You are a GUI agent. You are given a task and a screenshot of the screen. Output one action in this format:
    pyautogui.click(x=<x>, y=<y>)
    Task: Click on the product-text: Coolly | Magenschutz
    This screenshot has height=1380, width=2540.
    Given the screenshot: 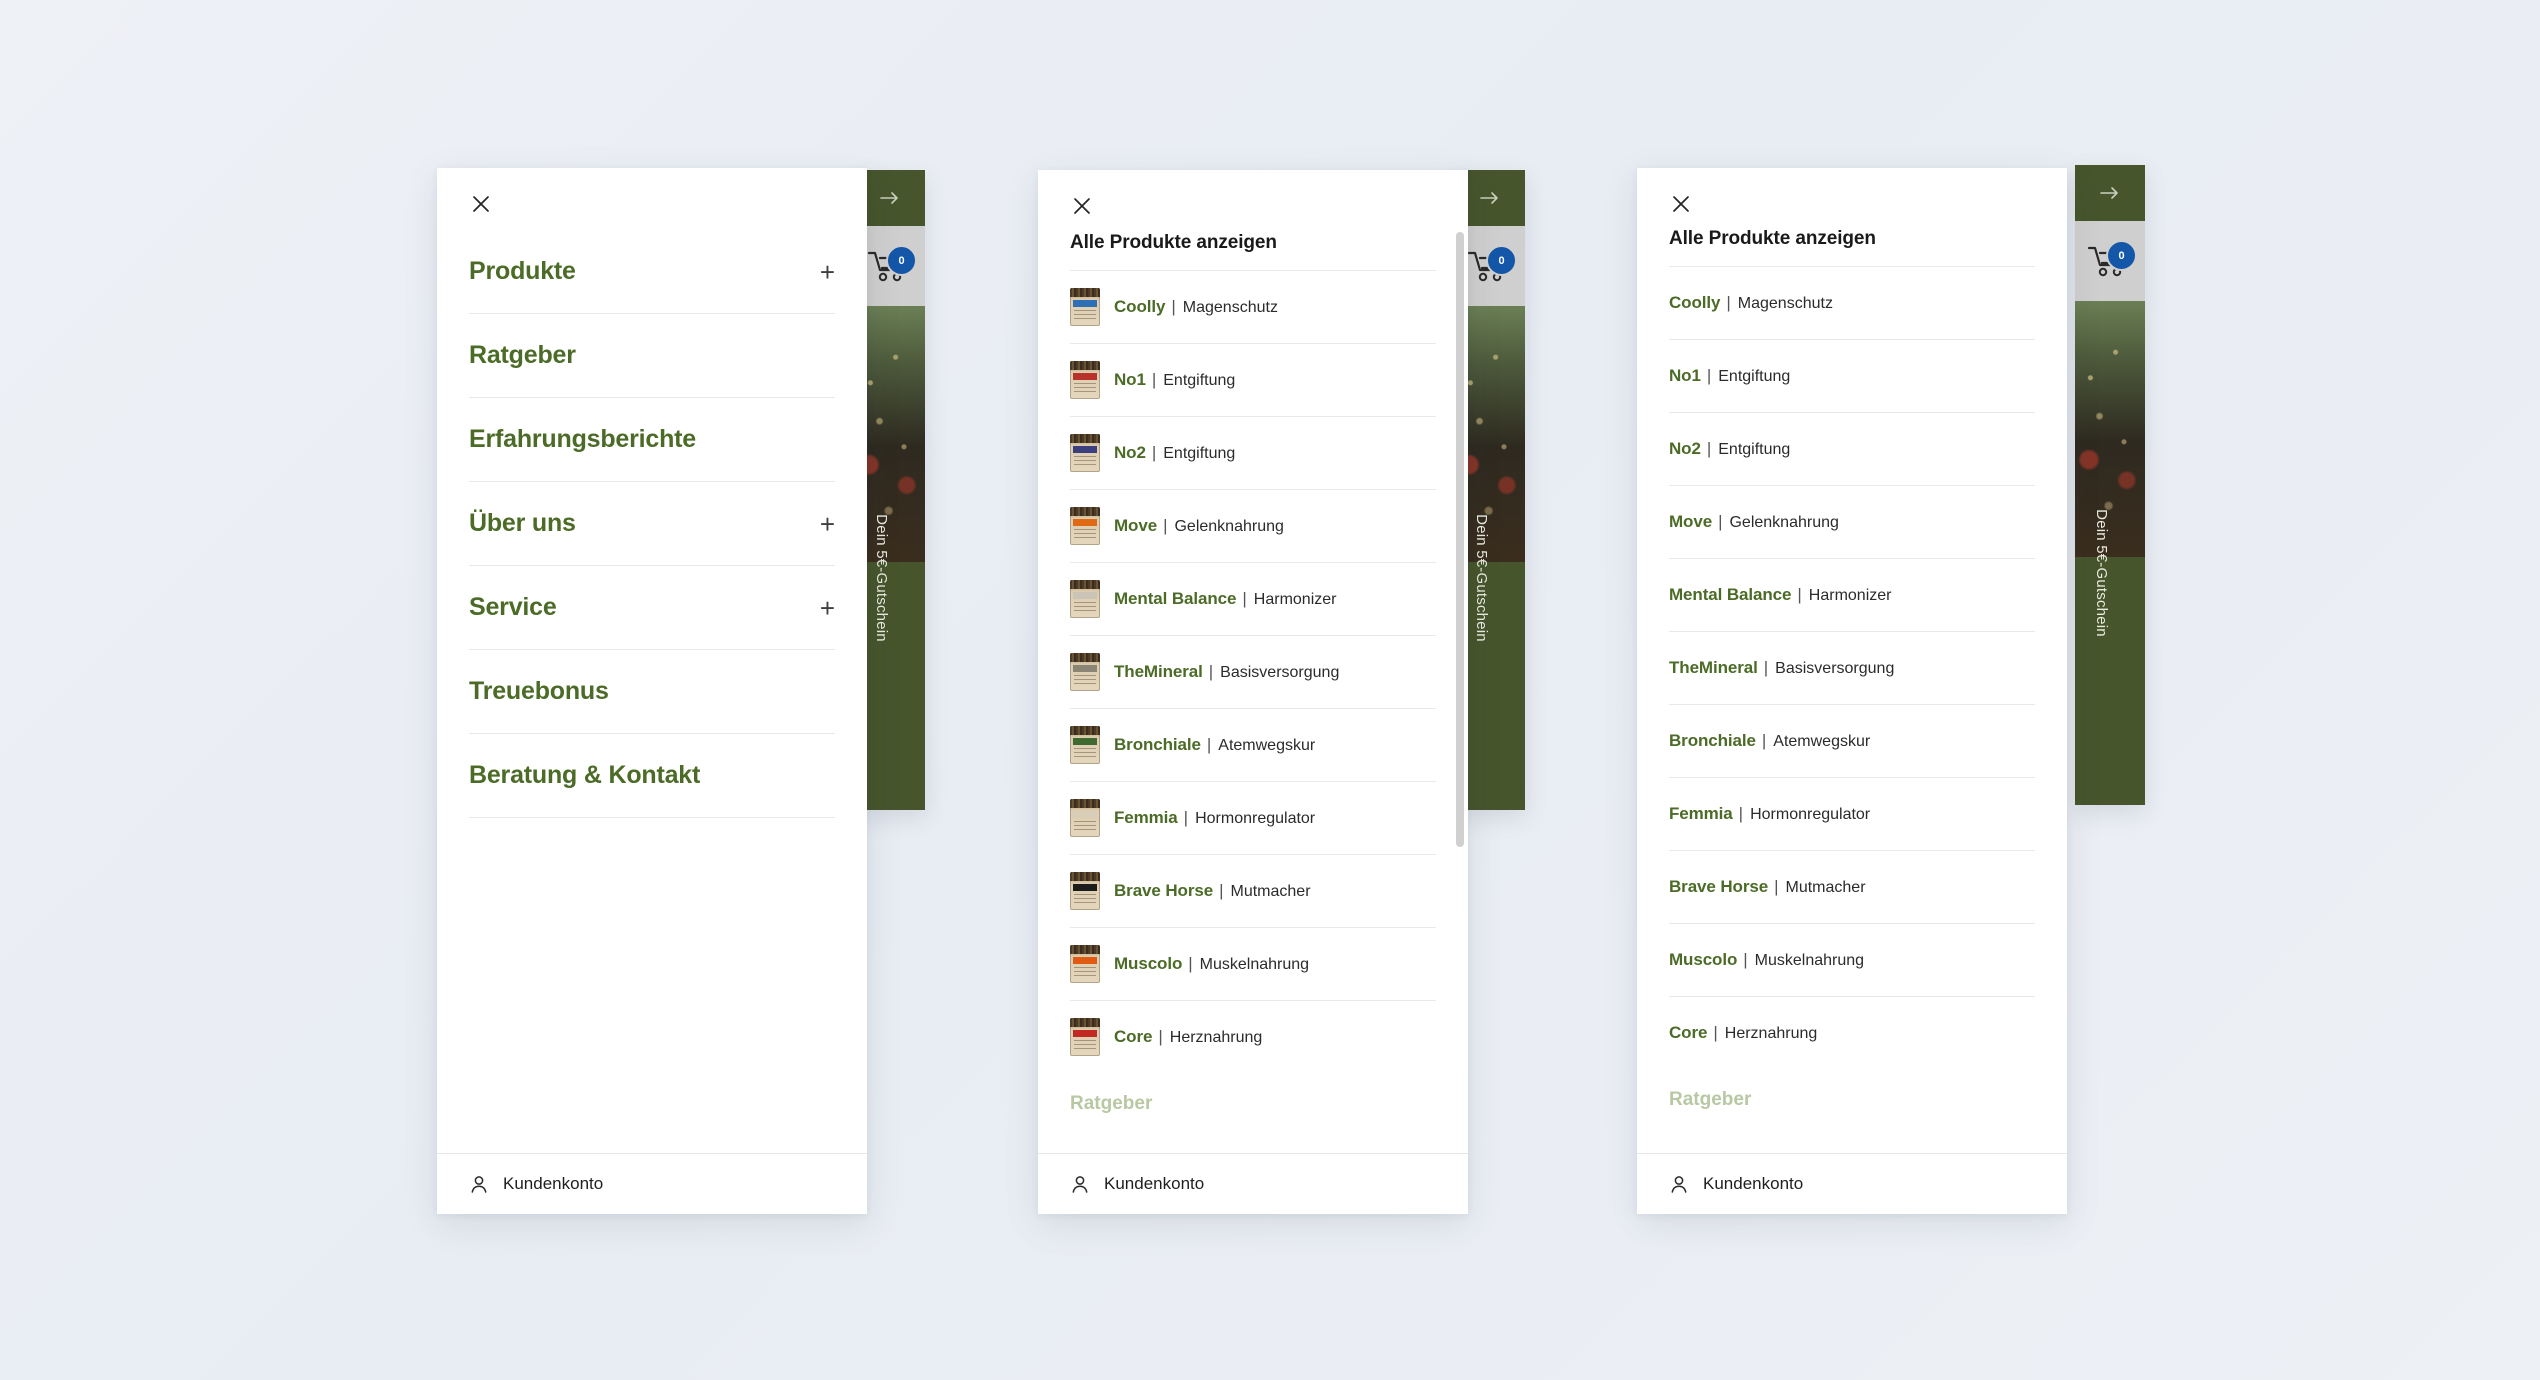 What is the action you would take?
    pyautogui.click(x=1751, y=303)
    